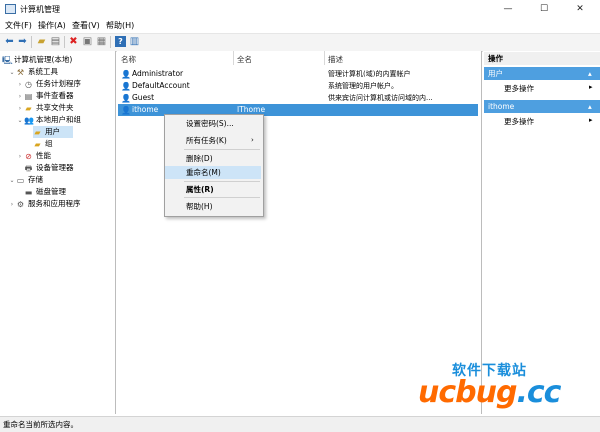 The image size is (600, 432). I want to click on menu-item-properties: 属性(R), so click(213, 189).